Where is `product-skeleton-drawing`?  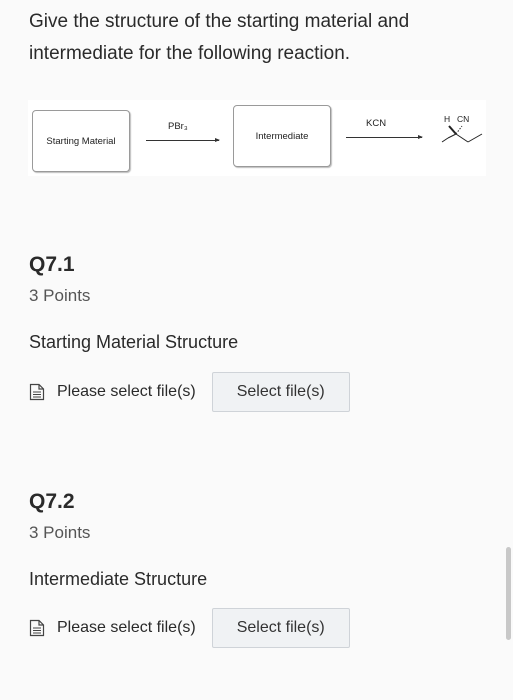 product-skeleton-drawing is located at coordinates (462, 134).